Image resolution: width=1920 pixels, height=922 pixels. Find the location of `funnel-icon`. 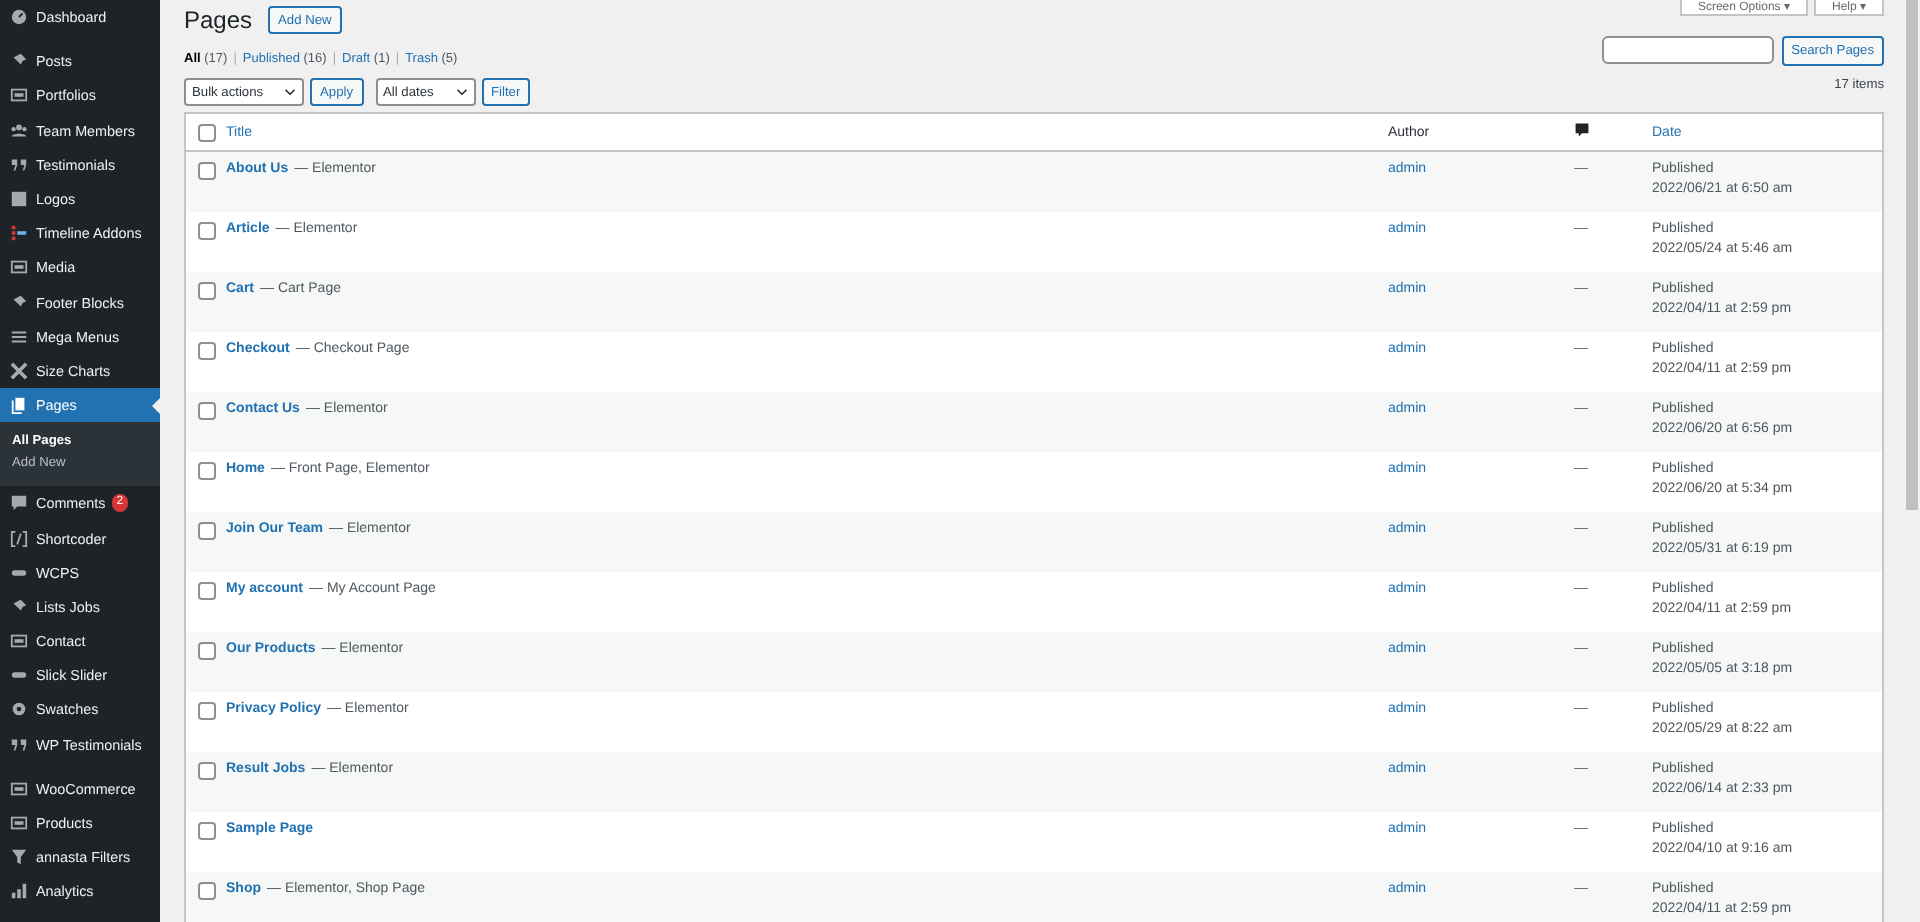

funnel-icon is located at coordinates (19, 857).